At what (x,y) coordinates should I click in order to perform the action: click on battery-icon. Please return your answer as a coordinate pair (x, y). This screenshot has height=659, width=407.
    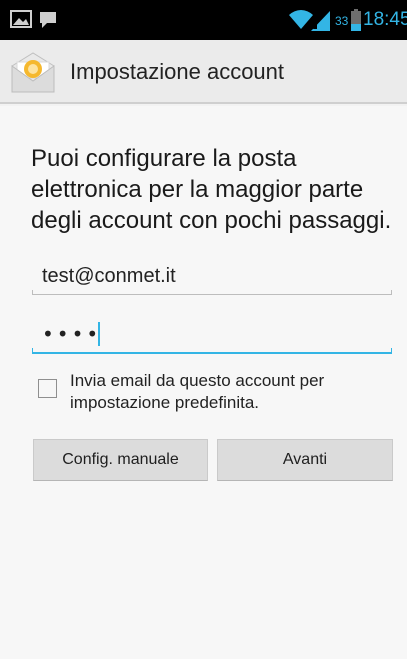
    Looking at the image, I should click on (356, 20).